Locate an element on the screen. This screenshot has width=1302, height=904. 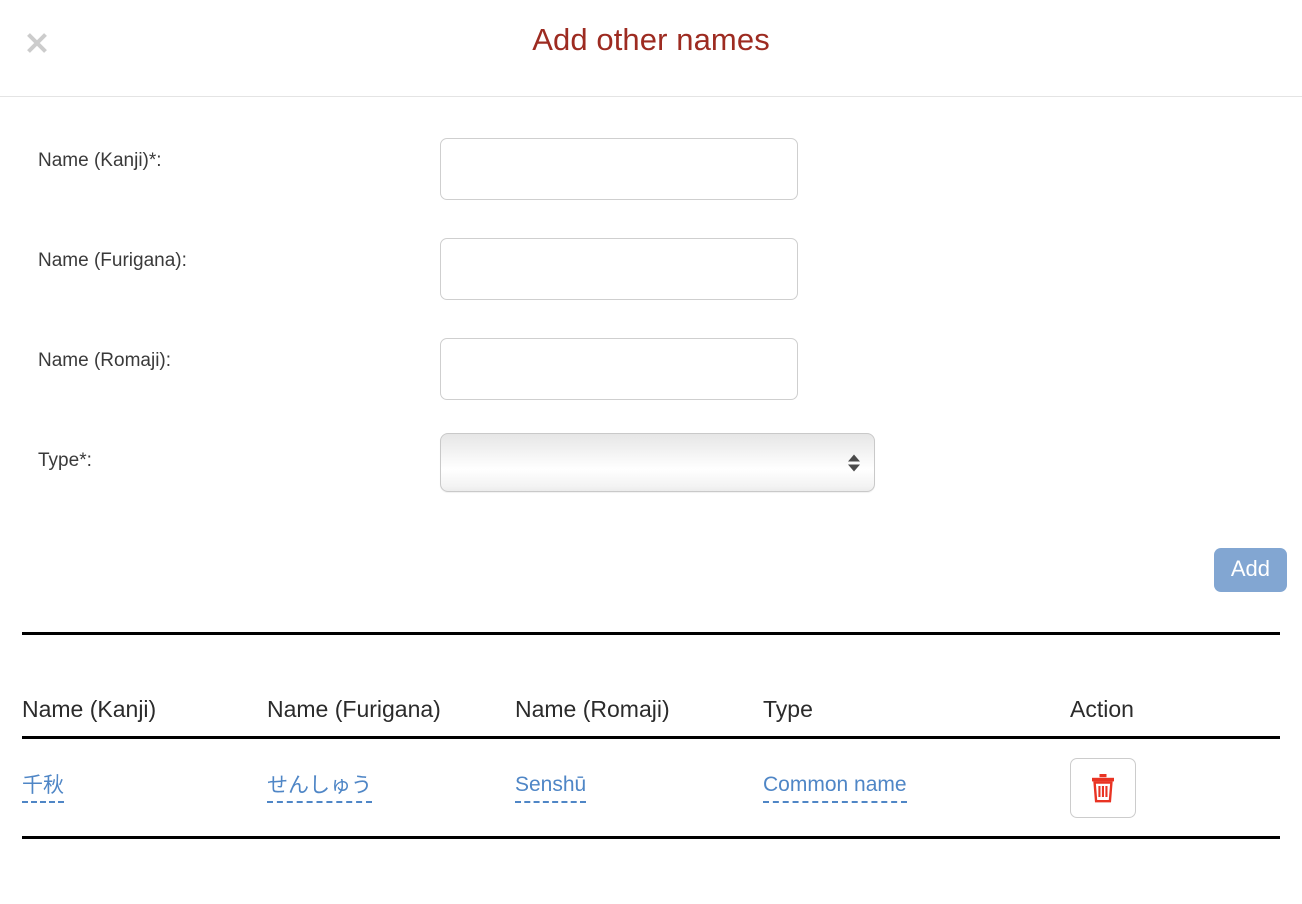
form-row-type: Type*: is located at coordinates (651, 486).